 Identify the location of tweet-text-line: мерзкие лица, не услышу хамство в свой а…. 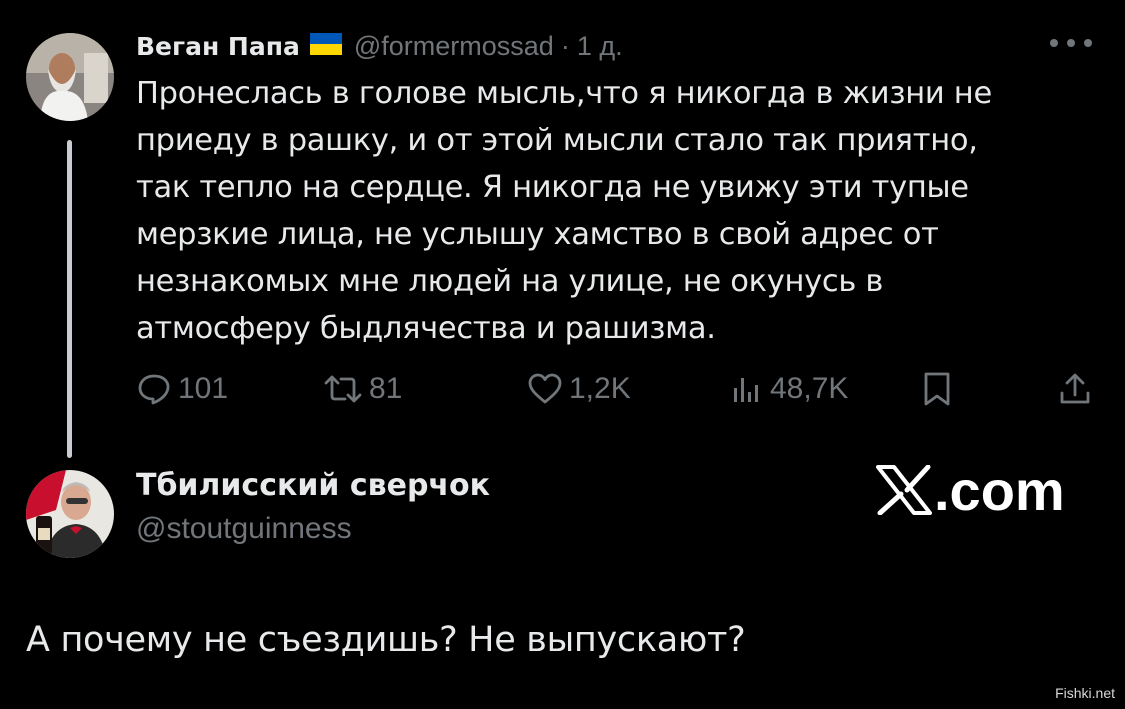
(537, 234).